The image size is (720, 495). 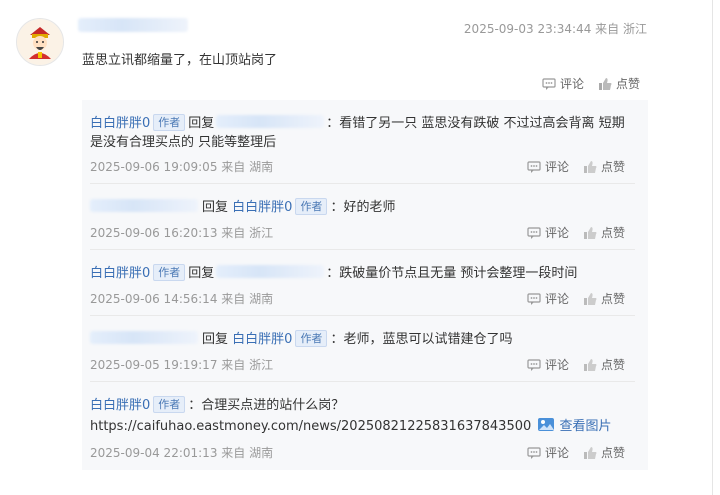 I want to click on reply-2-comment-button: 评论, so click(x=548, y=232).